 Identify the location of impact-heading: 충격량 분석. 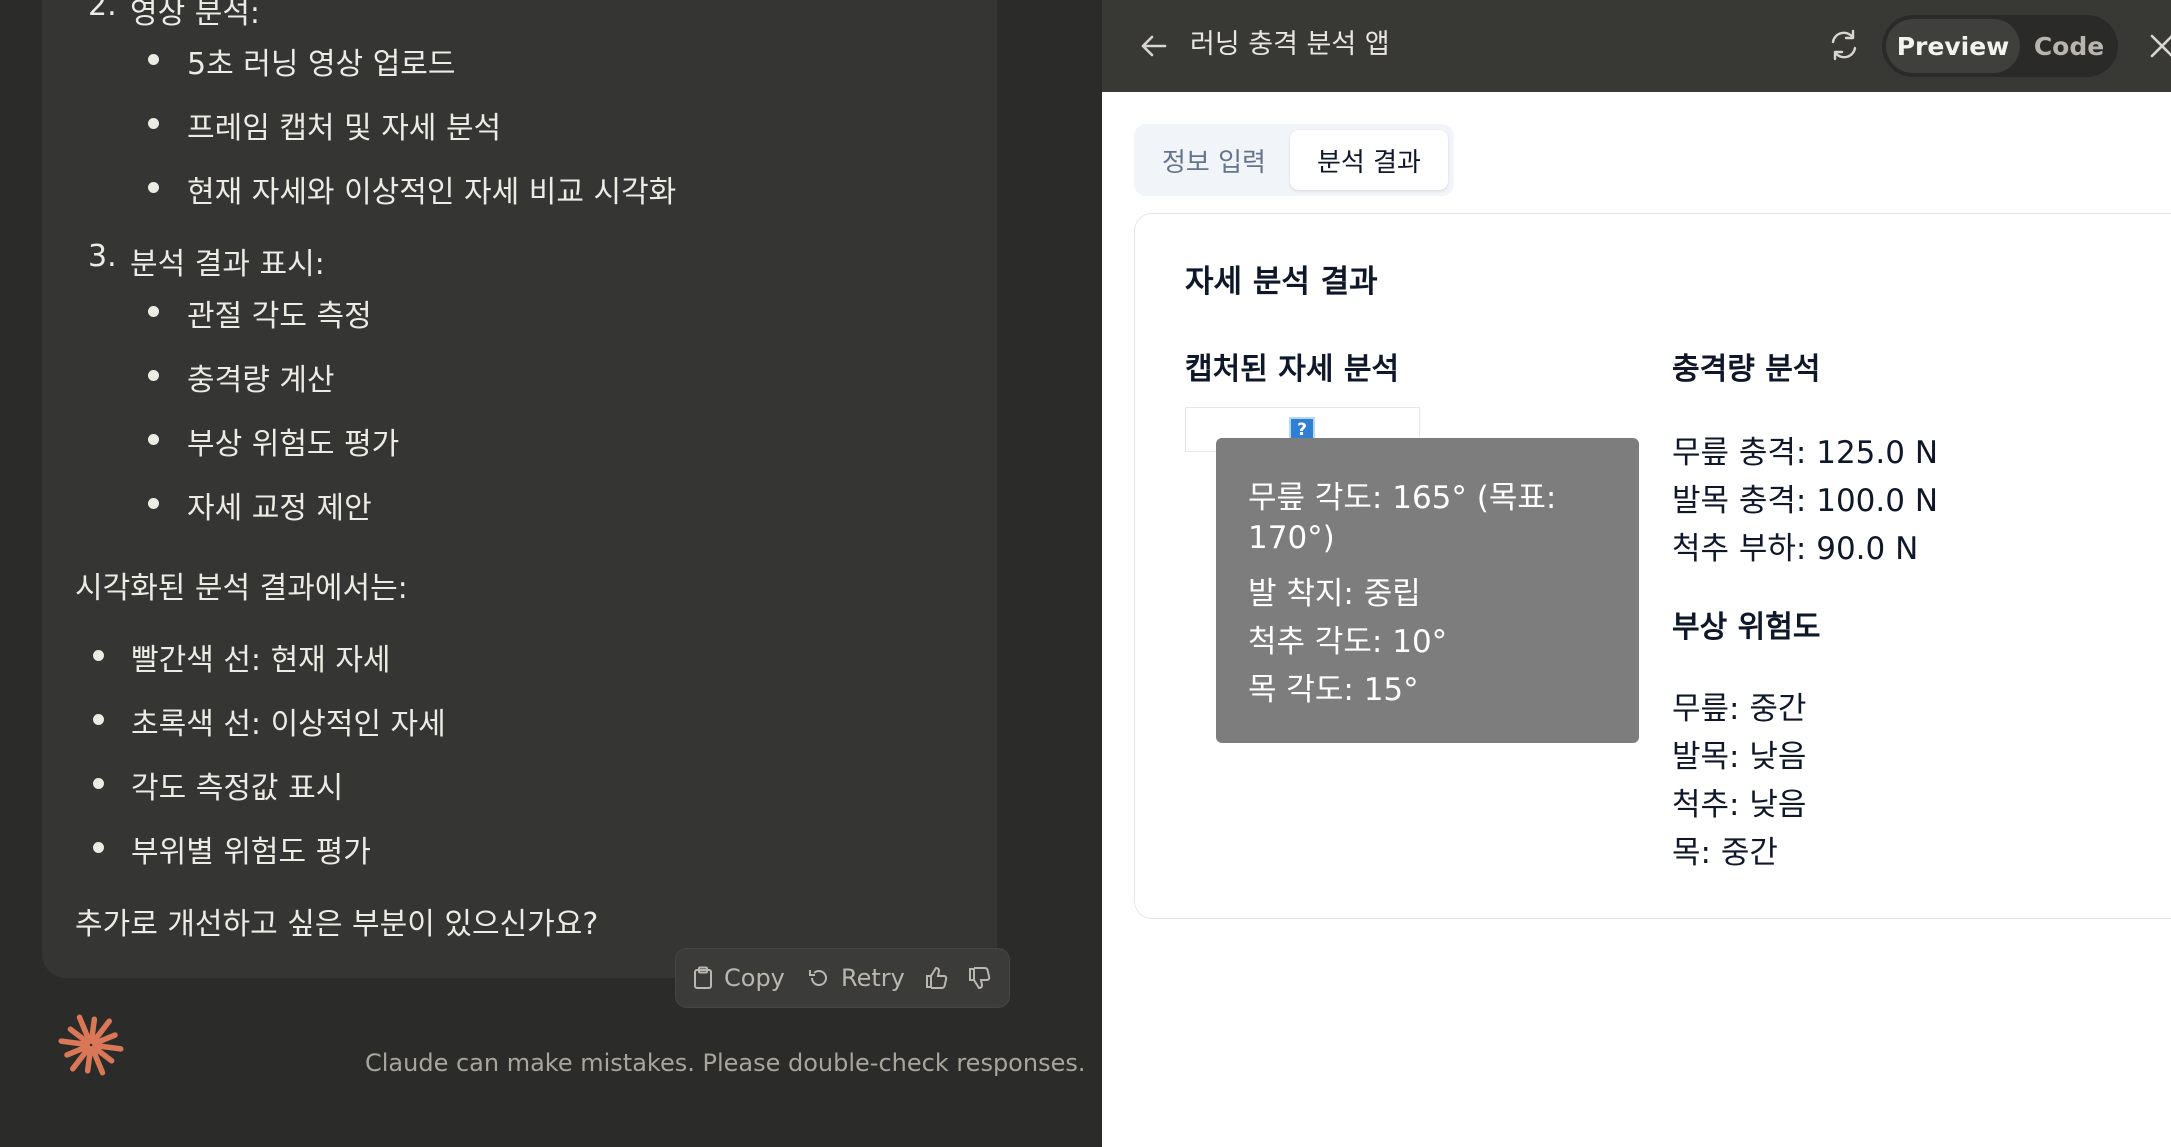
(1746, 369).